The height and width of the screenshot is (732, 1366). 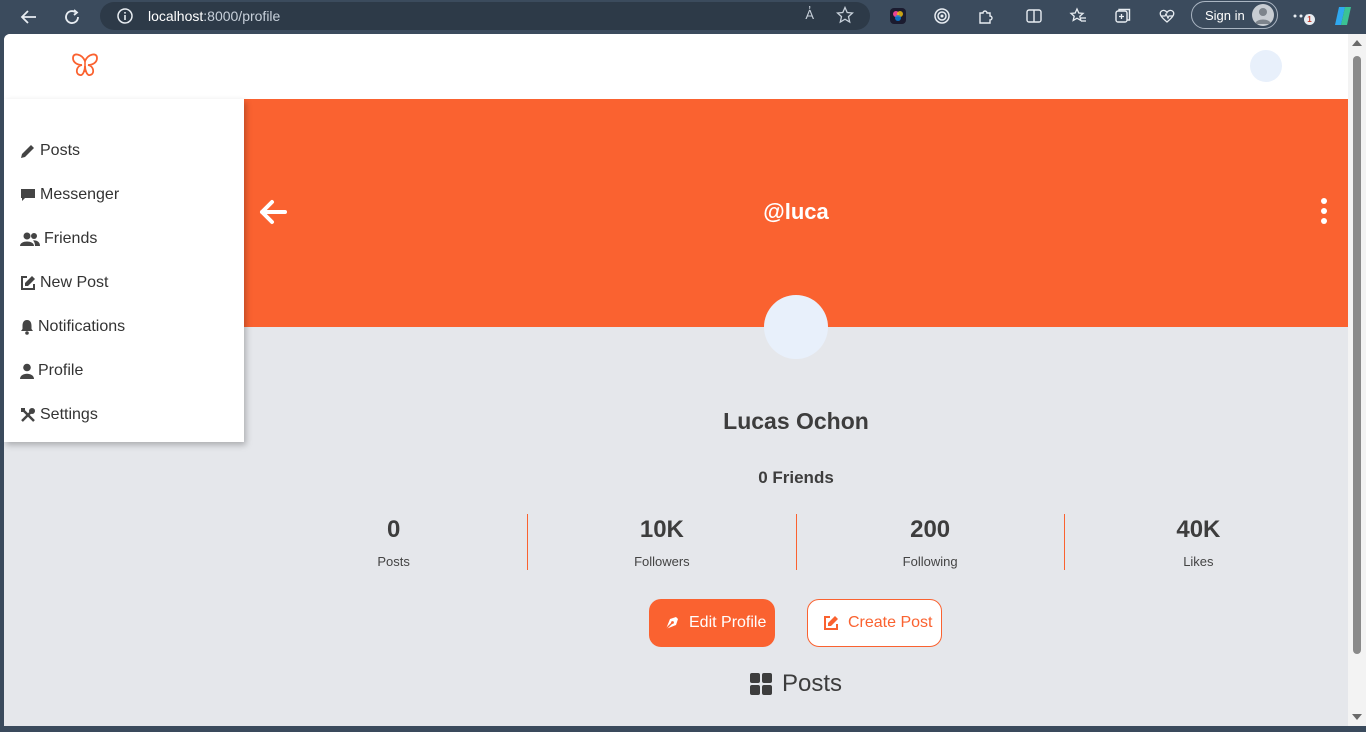 I want to click on sidebar-item-label: Notifications, so click(x=82, y=326).